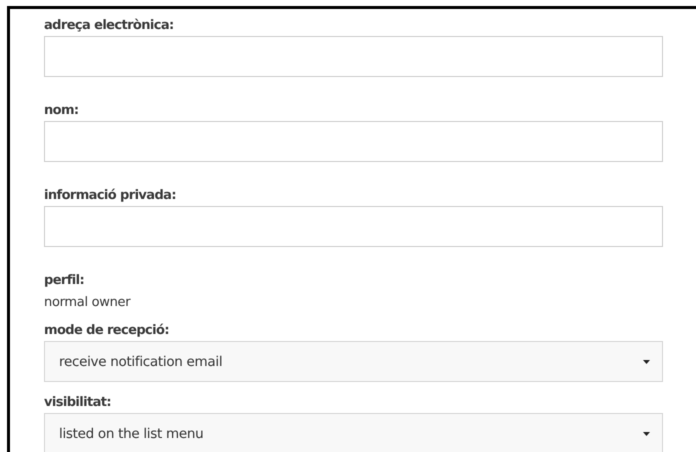 This screenshot has height=452, width=696. Describe the element at coordinates (110, 195) in the screenshot. I see `field-label: informació privada:` at that location.